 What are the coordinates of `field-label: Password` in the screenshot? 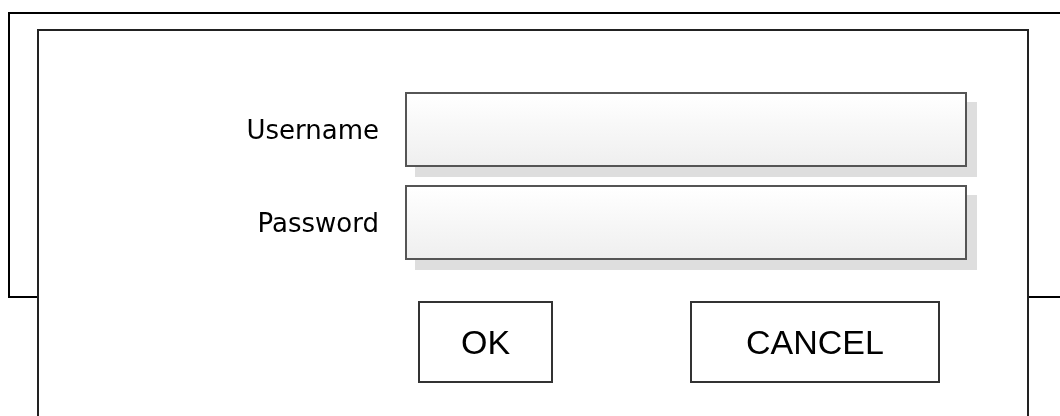 It's located at (317, 222).